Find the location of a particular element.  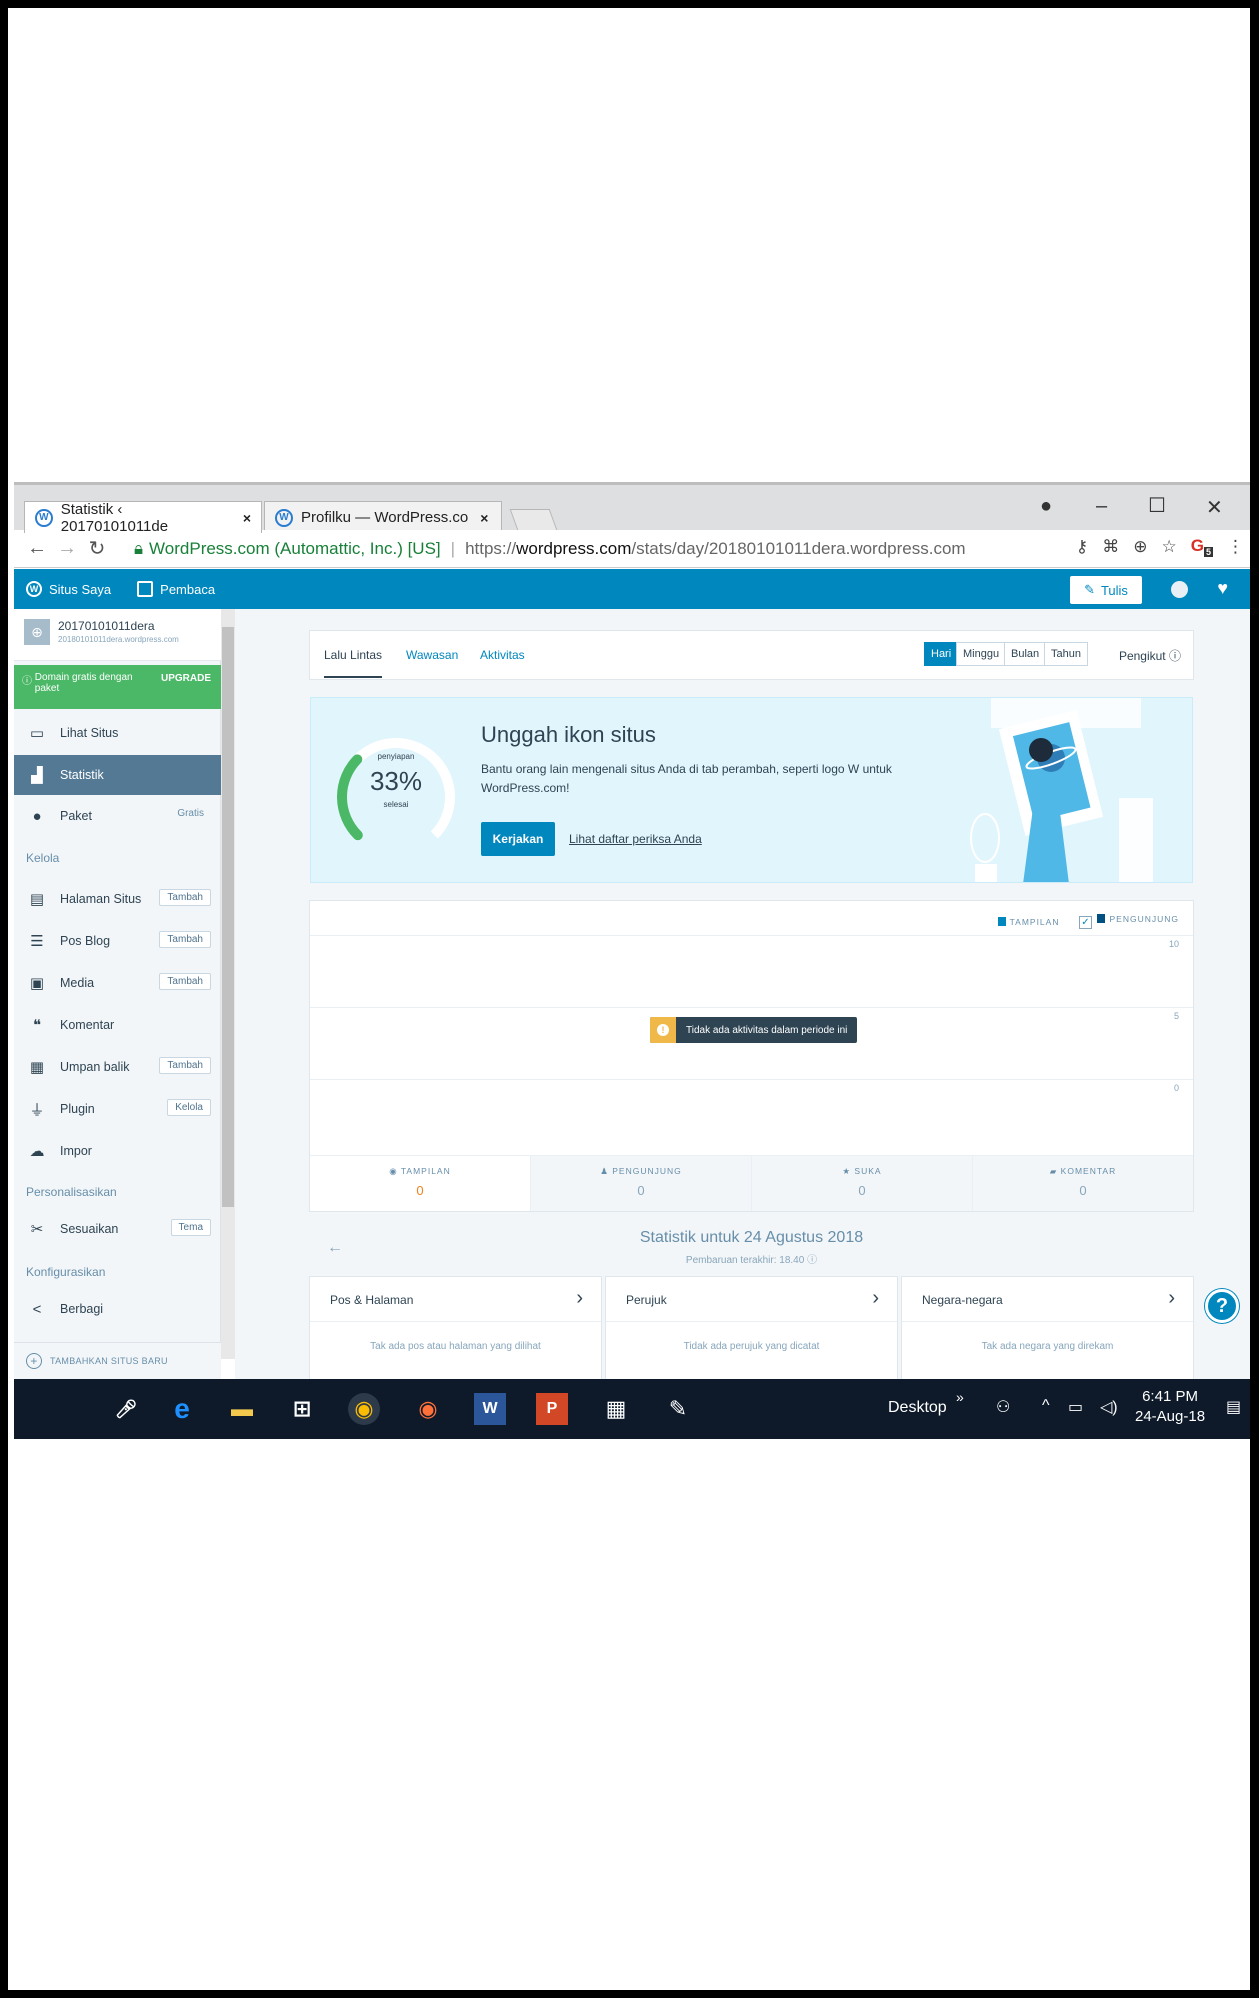

edge-icon: e is located at coordinates (182, 1409).